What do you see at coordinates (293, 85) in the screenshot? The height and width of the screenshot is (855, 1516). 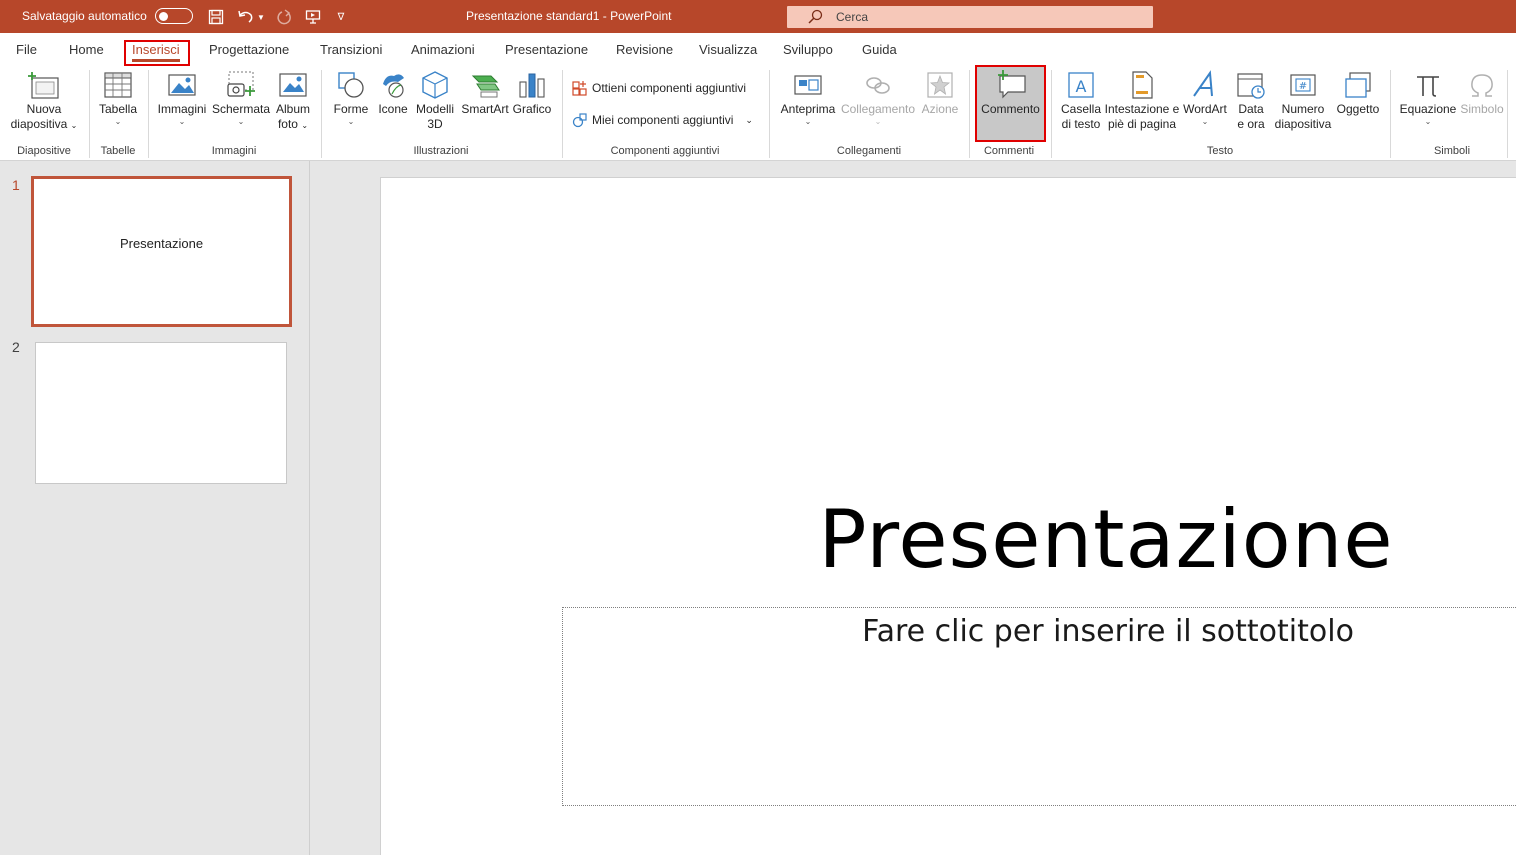 I see `photo-album-icon` at bounding box center [293, 85].